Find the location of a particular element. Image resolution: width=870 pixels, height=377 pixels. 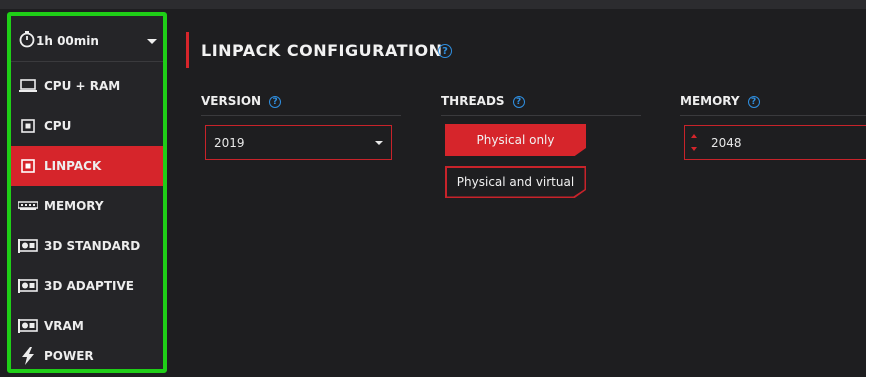

threads-physical-virtual-label: Physical and virtual is located at coordinates (515, 182).